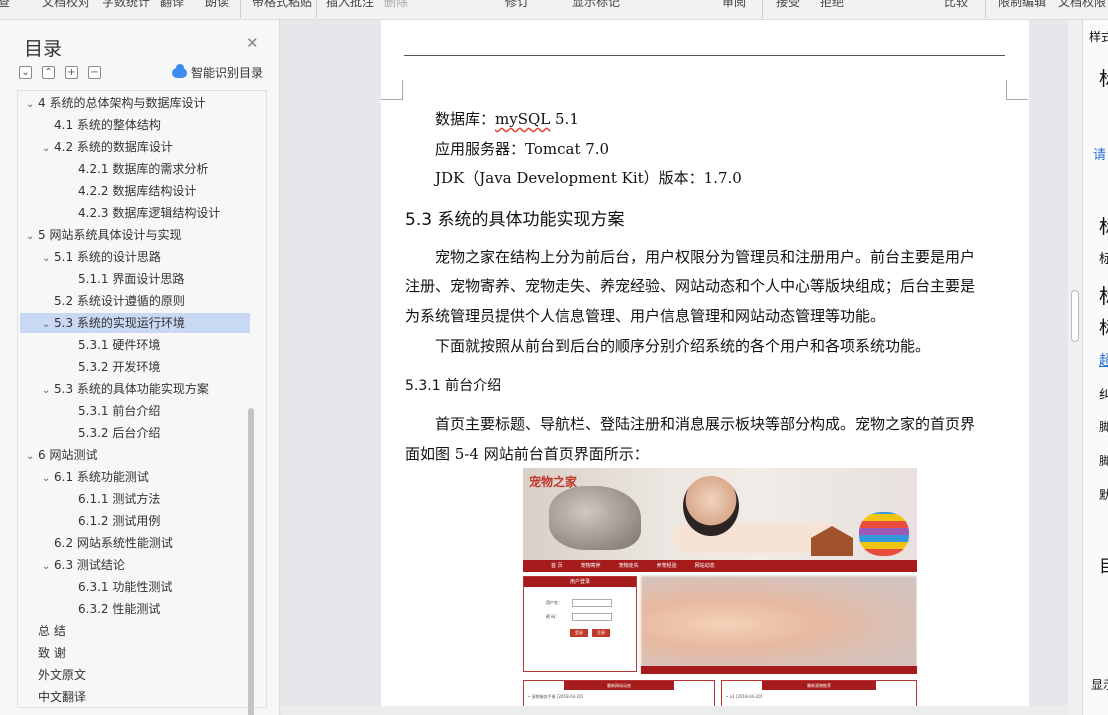 The image size is (1108, 715). What do you see at coordinates (832, 5) in the screenshot?
I see `ribbon-item: 拒绝` at bounding box center [832, 5].